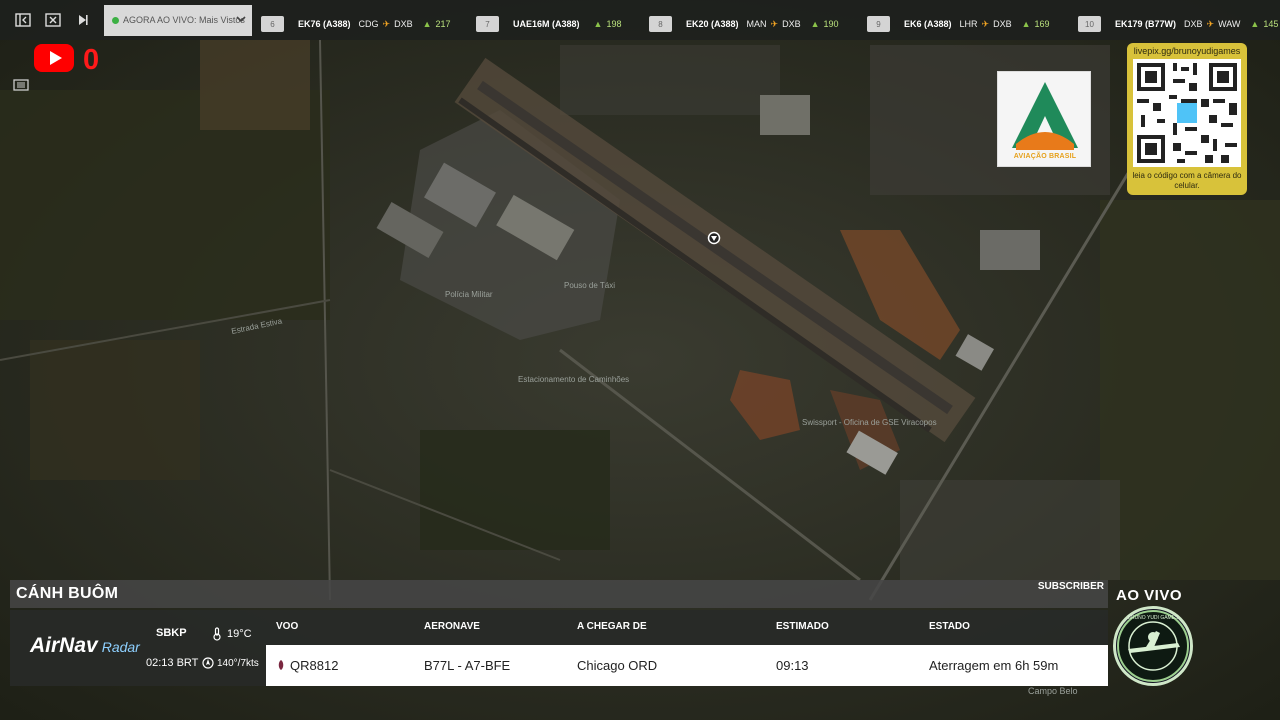 Image resolution: width=1280 pixels, height=720 pixels. Describe the element at coordinates (869, 422) in the screenshot. I see `map-label: Swissport - Oficina de GSE Viracopos` at that location.